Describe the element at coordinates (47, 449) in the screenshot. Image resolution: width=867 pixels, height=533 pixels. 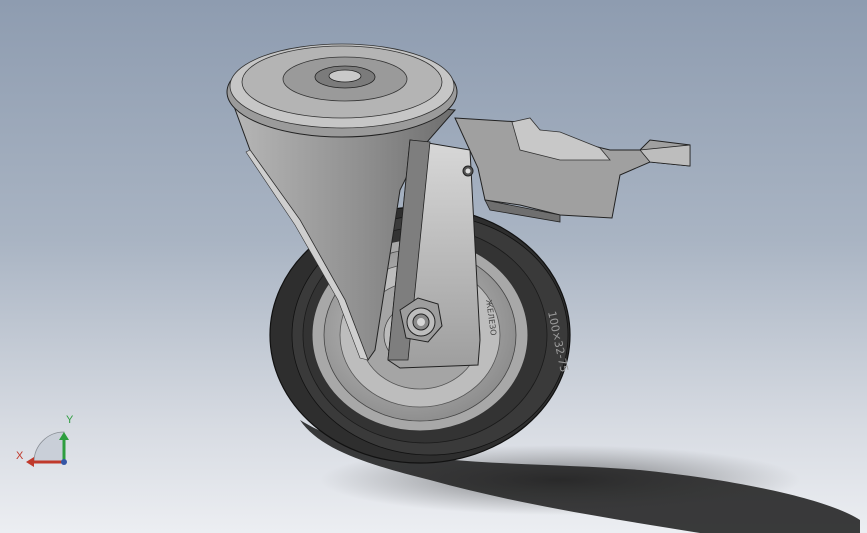
I see `view-orientation-triad` at that location.